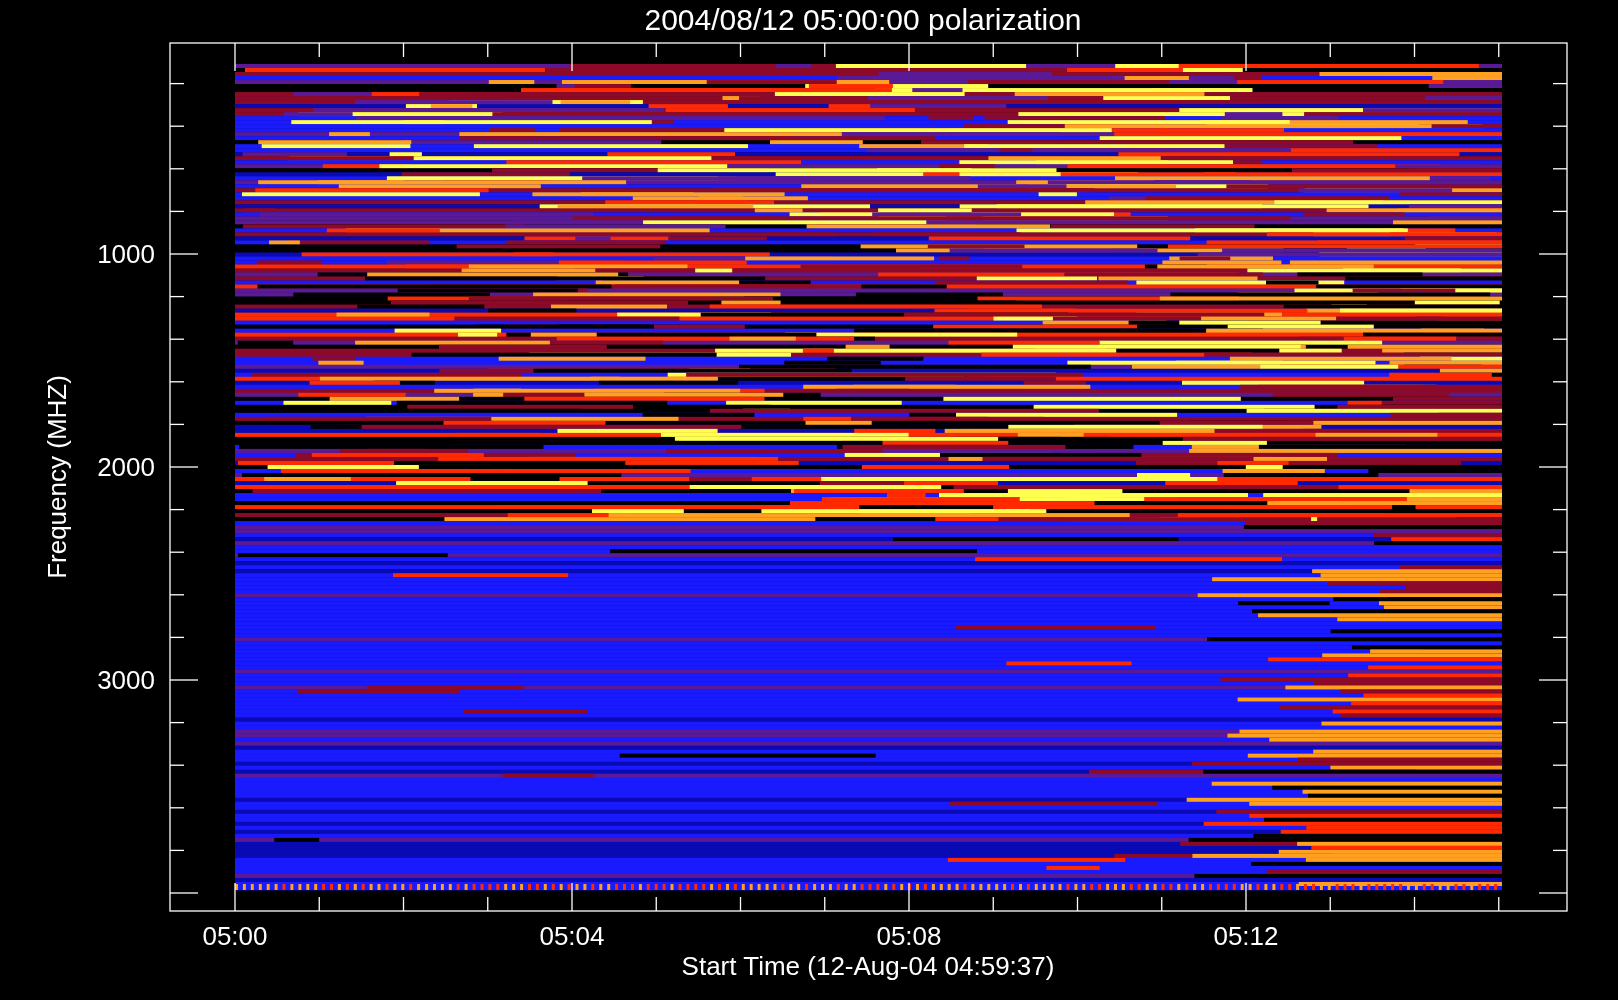 This screenshot has width=1618, height=1000. Describe the element at coordinates (572, 936) in the screenshot. I see `tick-label: 05:04` at that location.